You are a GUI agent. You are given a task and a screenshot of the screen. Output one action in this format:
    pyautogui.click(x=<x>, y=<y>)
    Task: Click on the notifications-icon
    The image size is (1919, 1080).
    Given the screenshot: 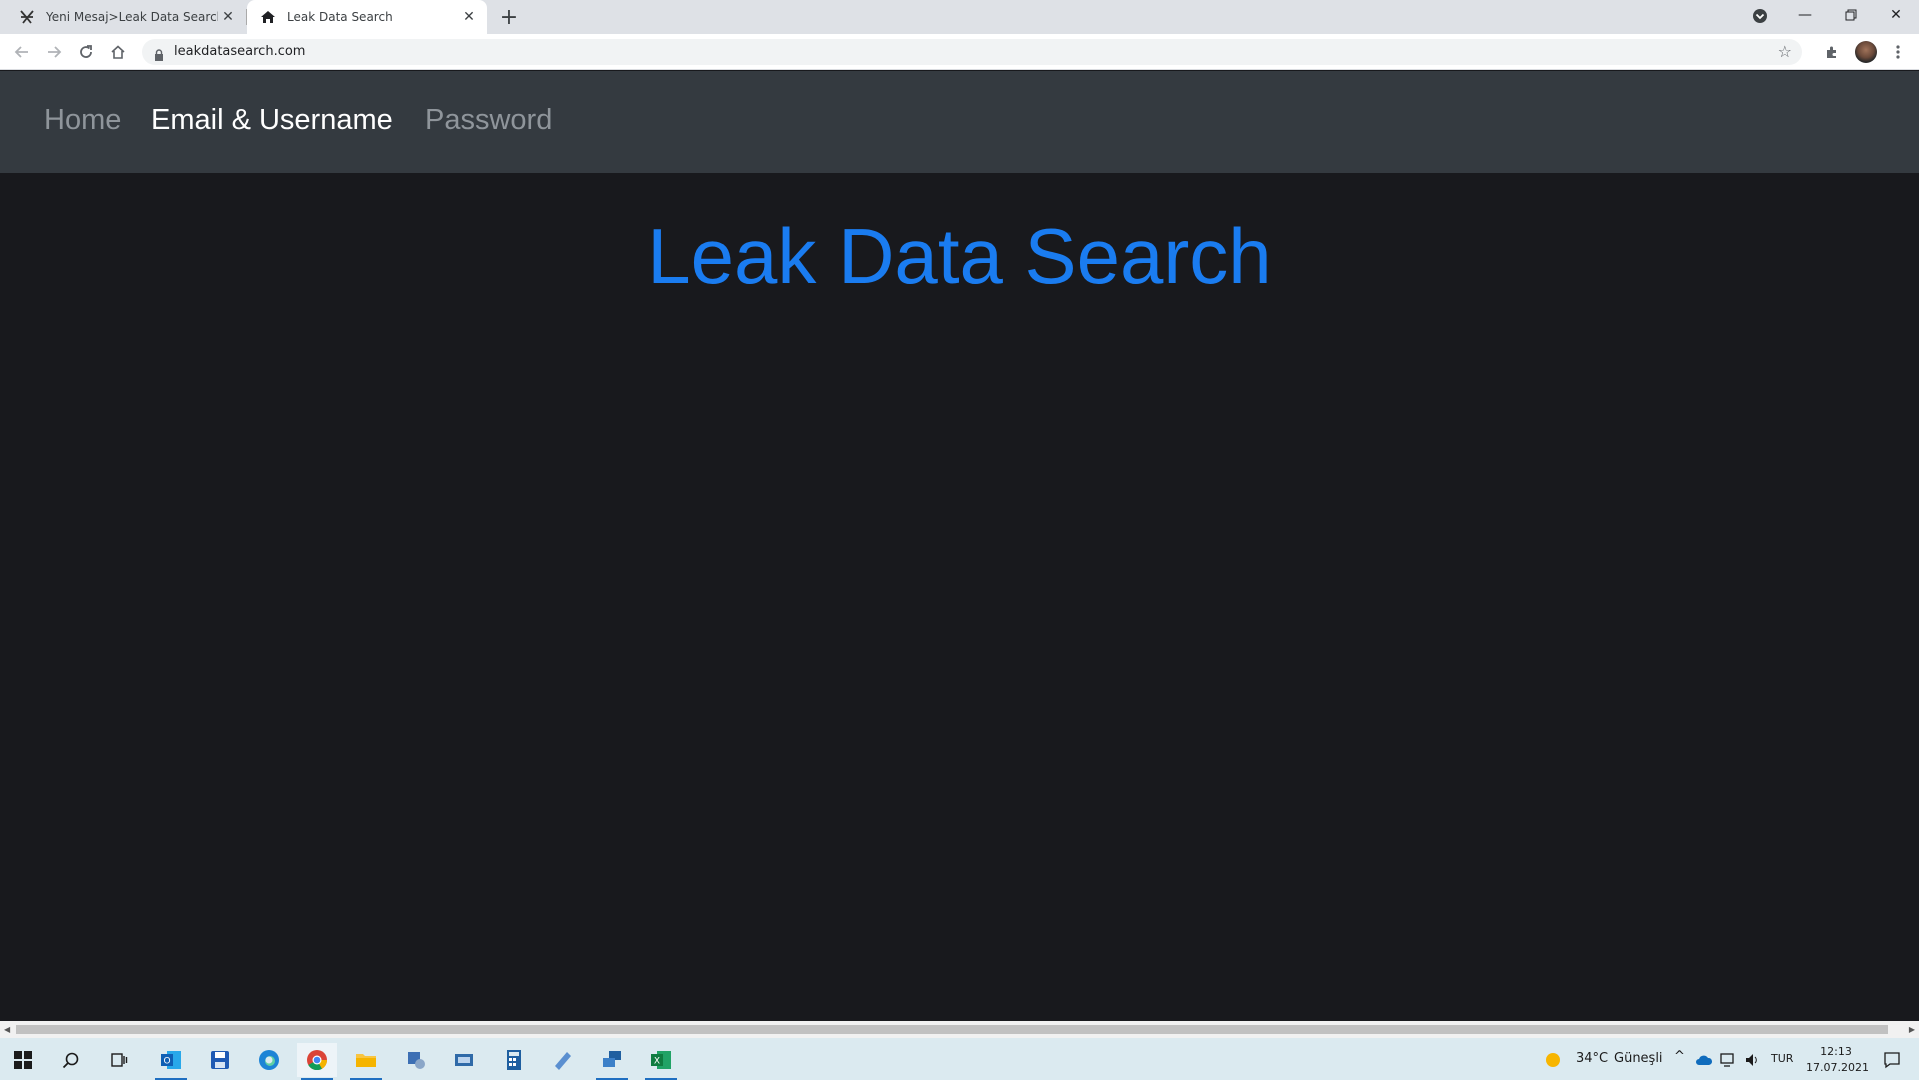 What is the action you would take?
    pyautogui.click(x=1892, y=1060)
    